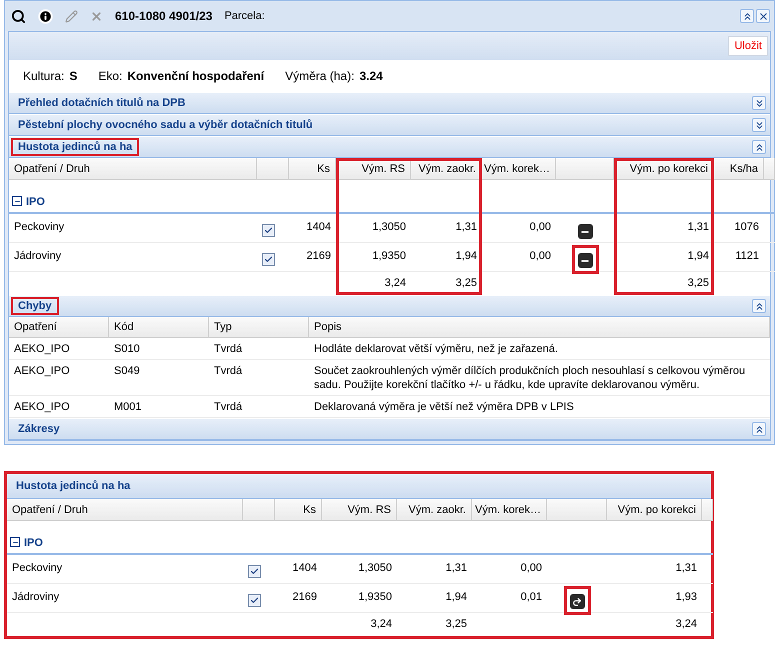 The height and width of the screenshot is (646, 777). What do you see at coordinates (531, 597) in the screenshot?
I see `table-cell: 0,01` at bounding box center [531, 597].